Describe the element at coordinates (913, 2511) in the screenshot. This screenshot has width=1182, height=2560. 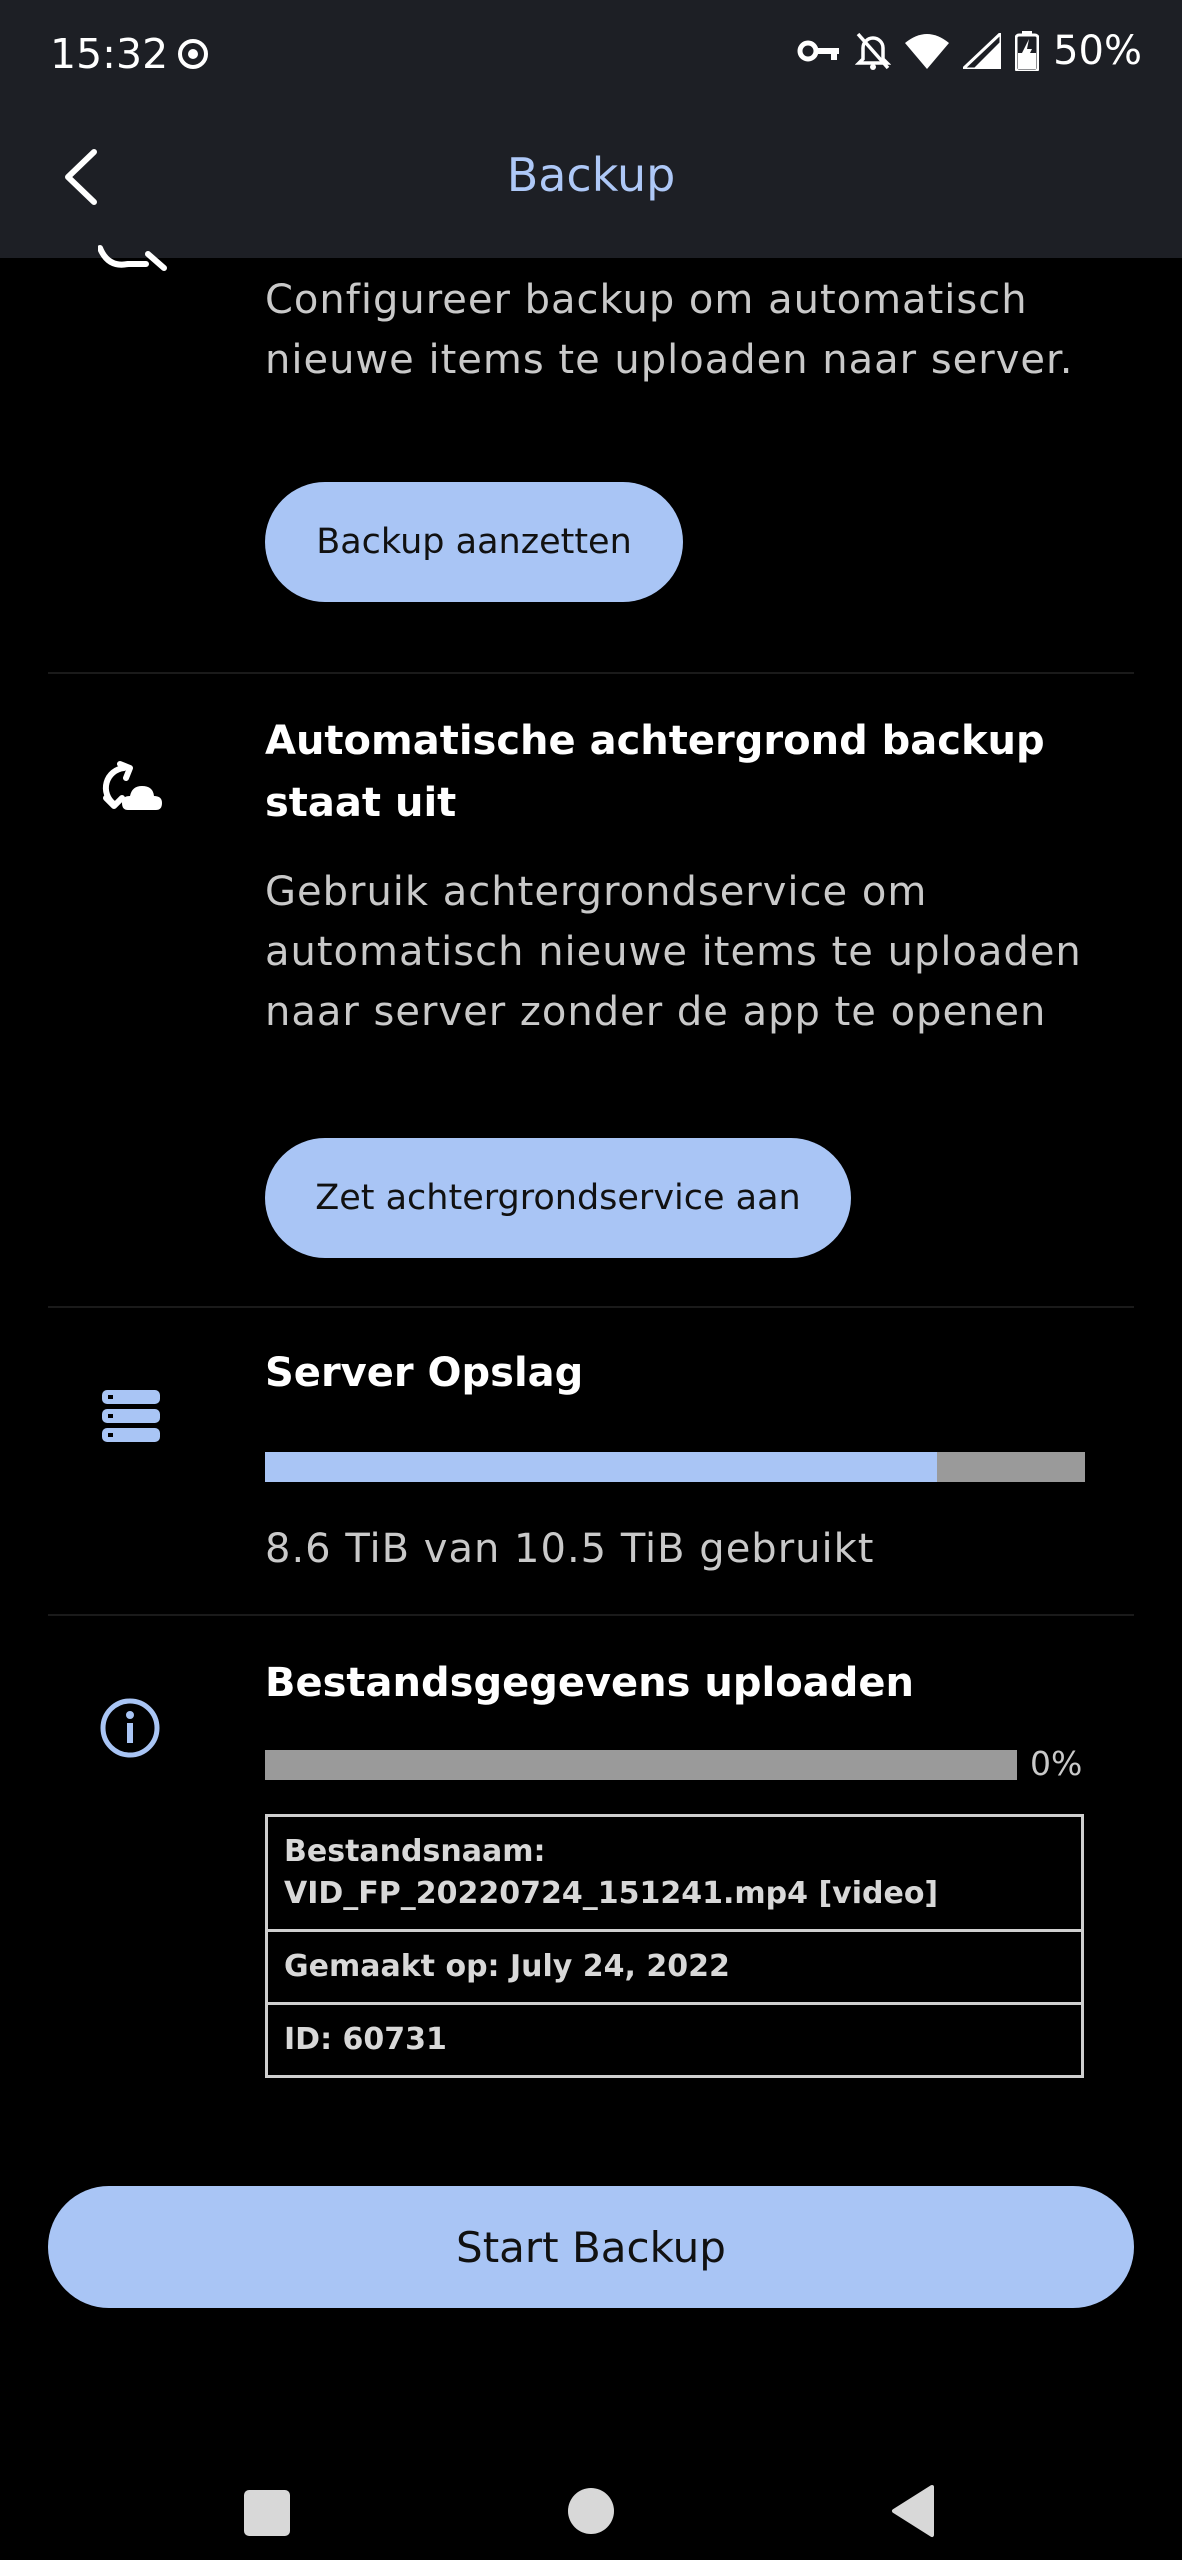
I see `back-nav-button` at that location.